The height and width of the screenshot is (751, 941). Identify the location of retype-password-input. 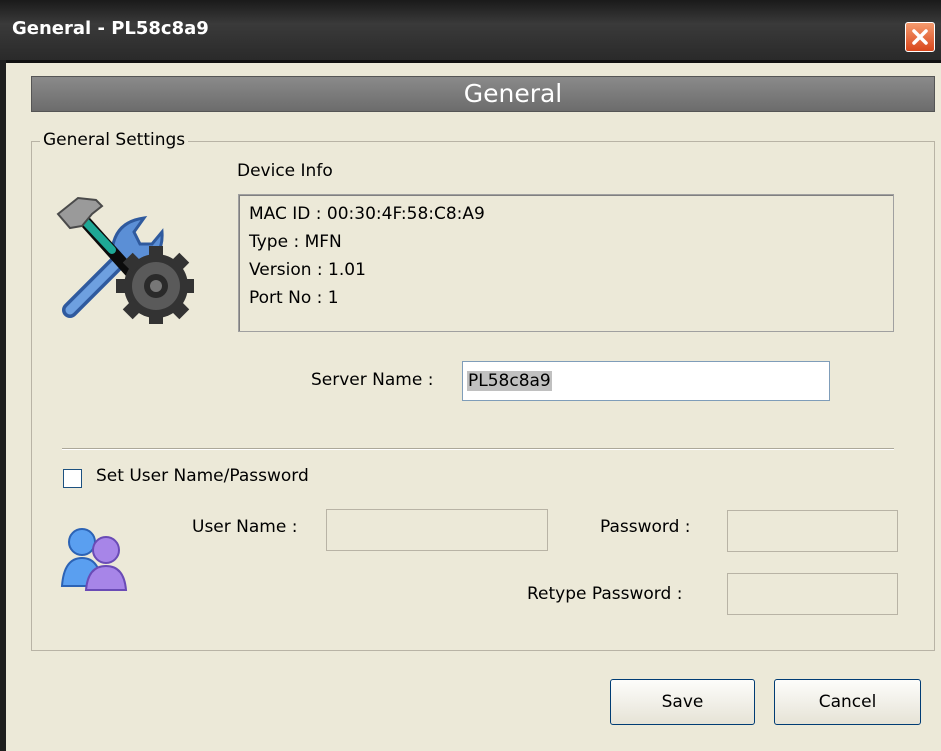
(812, 594).